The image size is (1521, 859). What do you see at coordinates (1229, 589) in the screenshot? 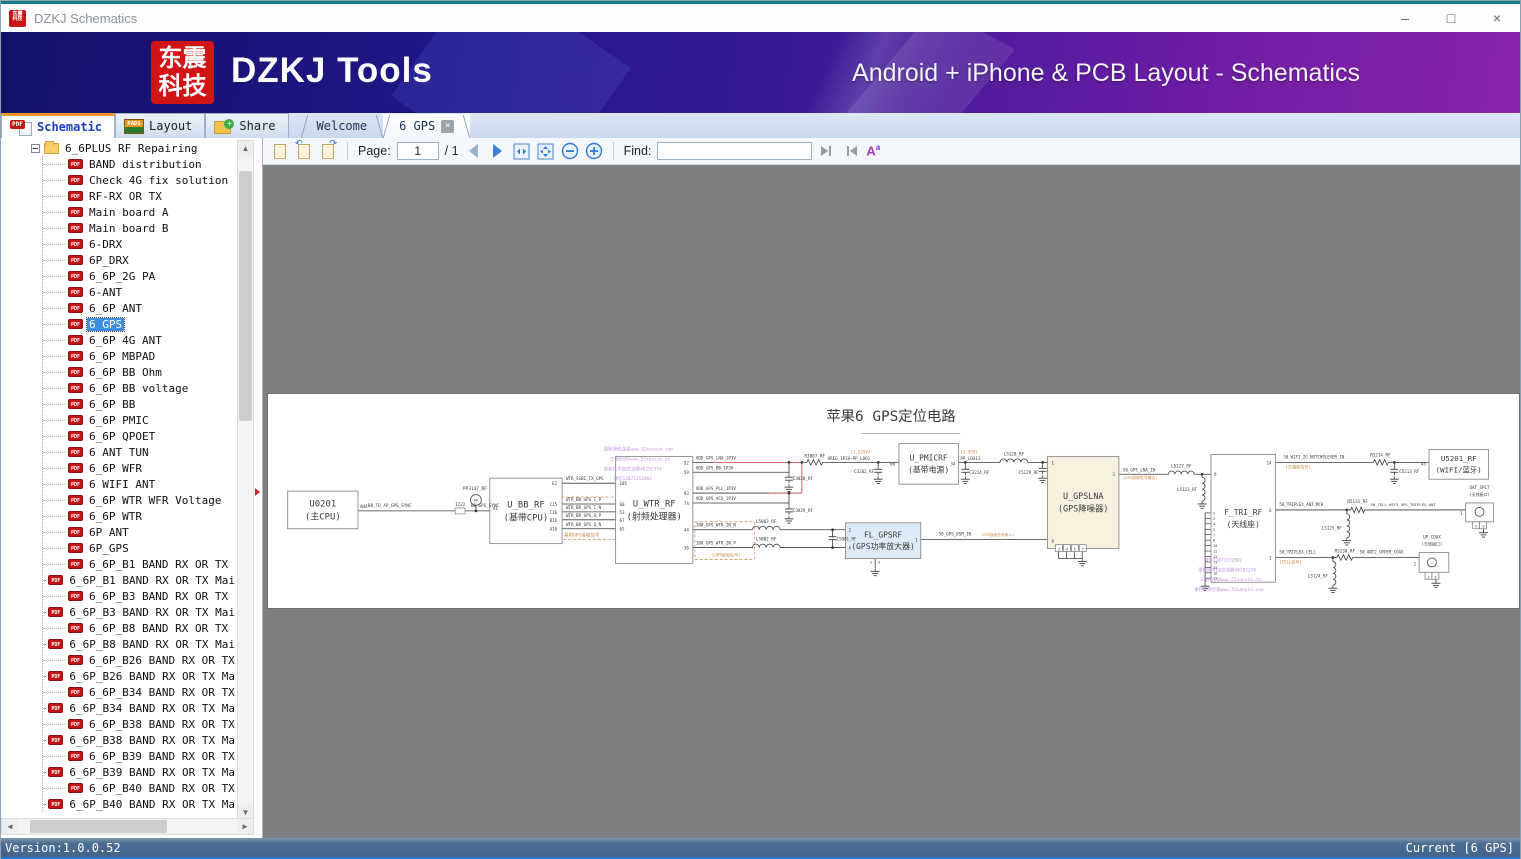
I see `svg-text: 果粉快修连锁www.52xansin.com` at bounding box center [1229, 589].